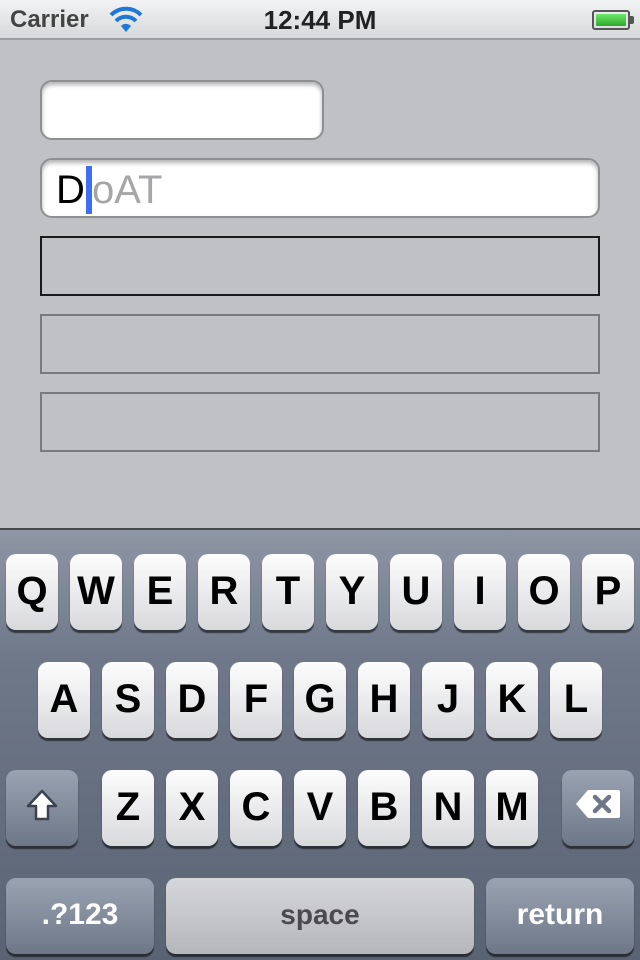  I want to click on status-bar: Carrier 12:44 PM, so click(320, 20).